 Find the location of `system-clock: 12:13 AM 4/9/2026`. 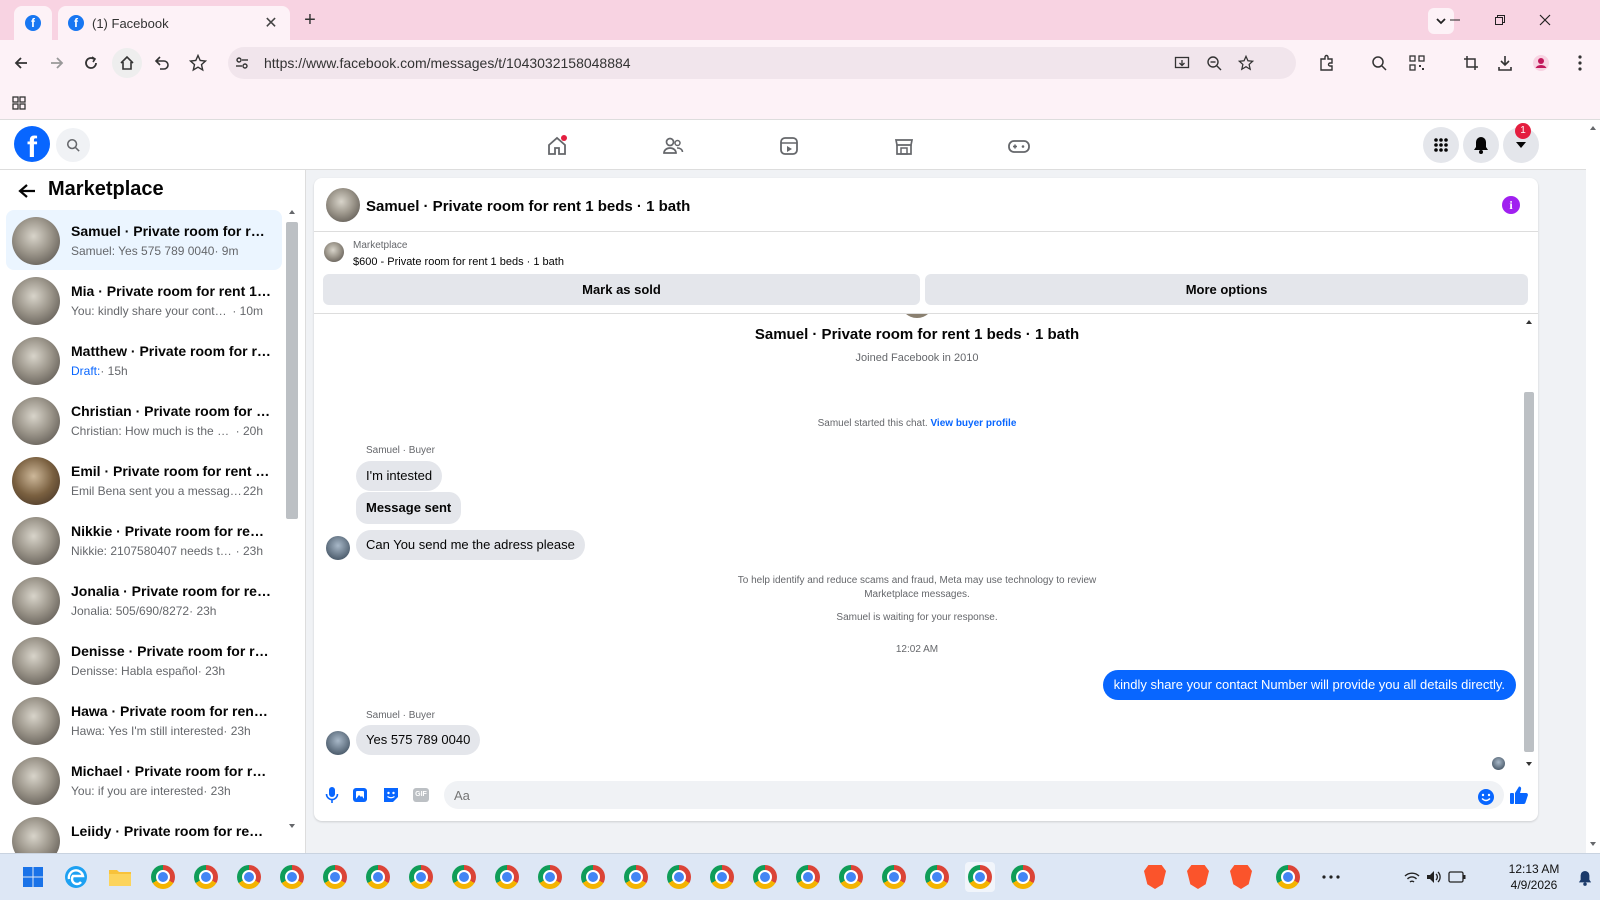

system-clock: 12:13 AM 4/9/2026 is located at coordinates (1534, 877).